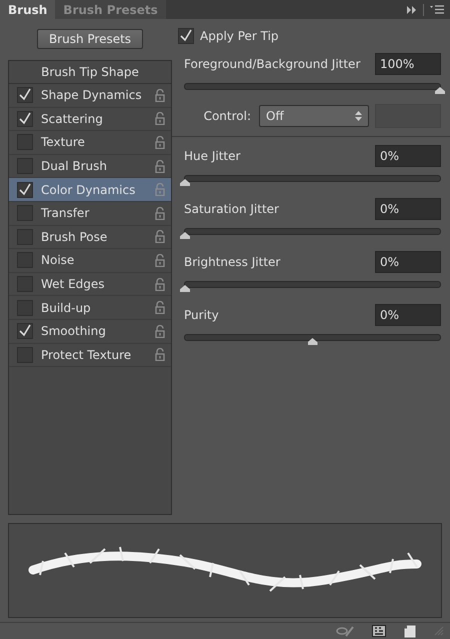  I want to click on option-label: Transfer, so click(94, 213).